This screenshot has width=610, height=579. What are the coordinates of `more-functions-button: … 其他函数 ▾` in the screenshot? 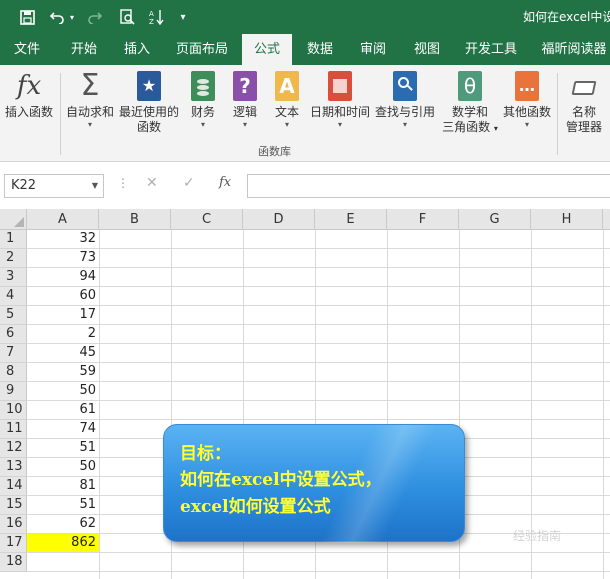 It's located at (527, 99).